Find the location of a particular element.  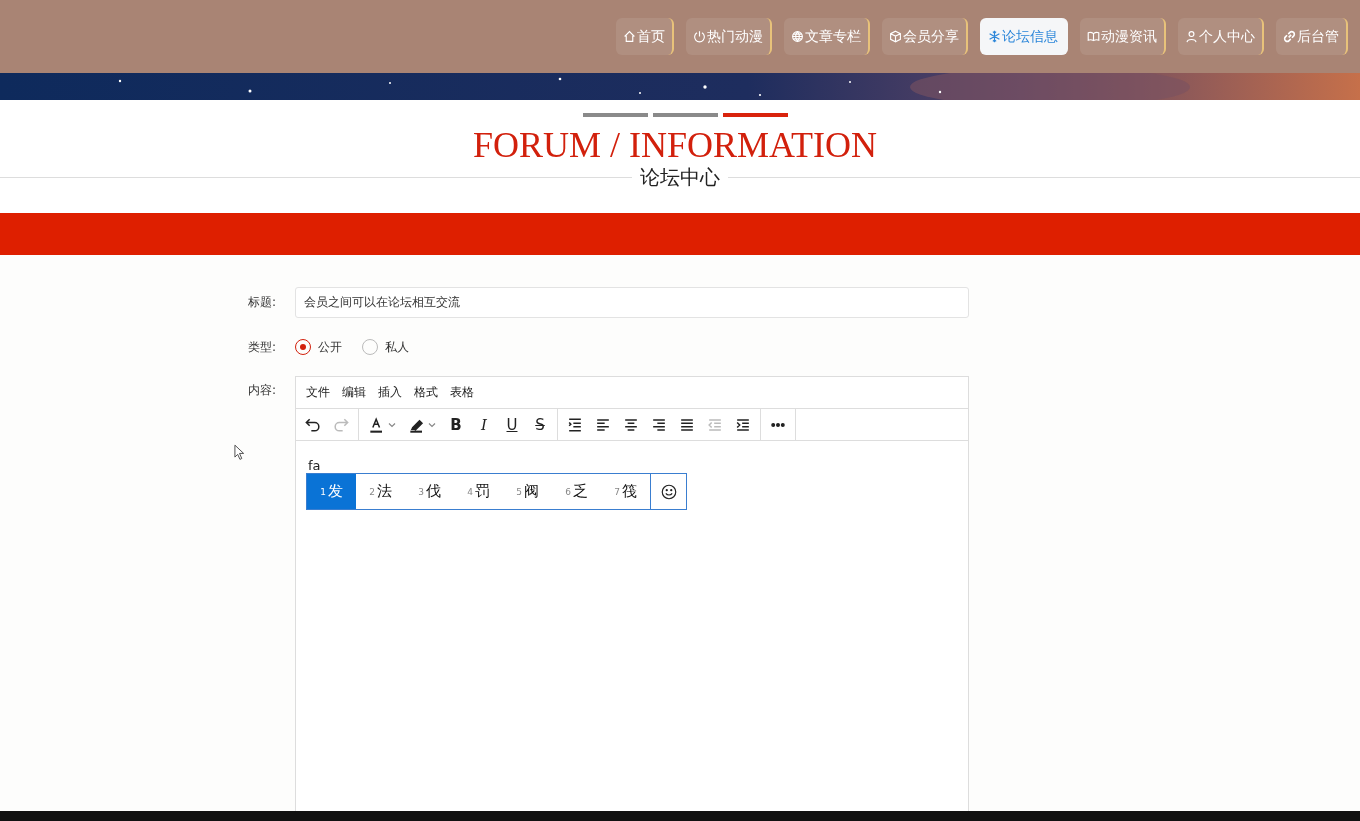

menu-item: 编辑 is located at coordinates (354, 392).